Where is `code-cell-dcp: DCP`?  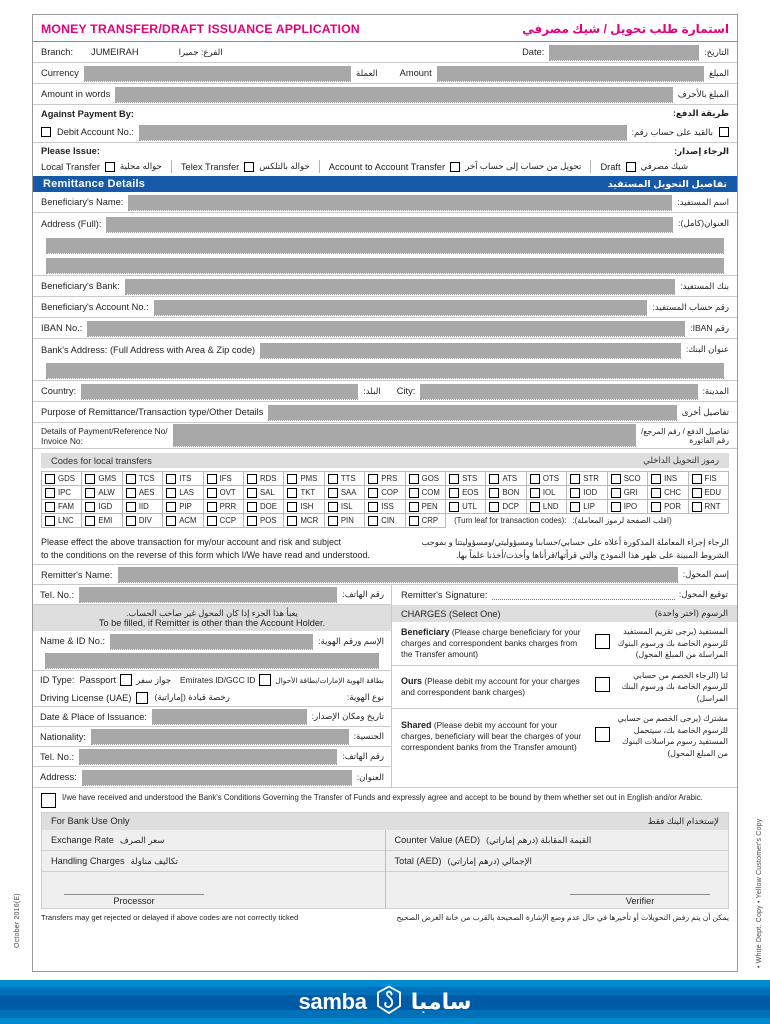 code-cell-dcp: DCP is located at coordinates (506, 506).